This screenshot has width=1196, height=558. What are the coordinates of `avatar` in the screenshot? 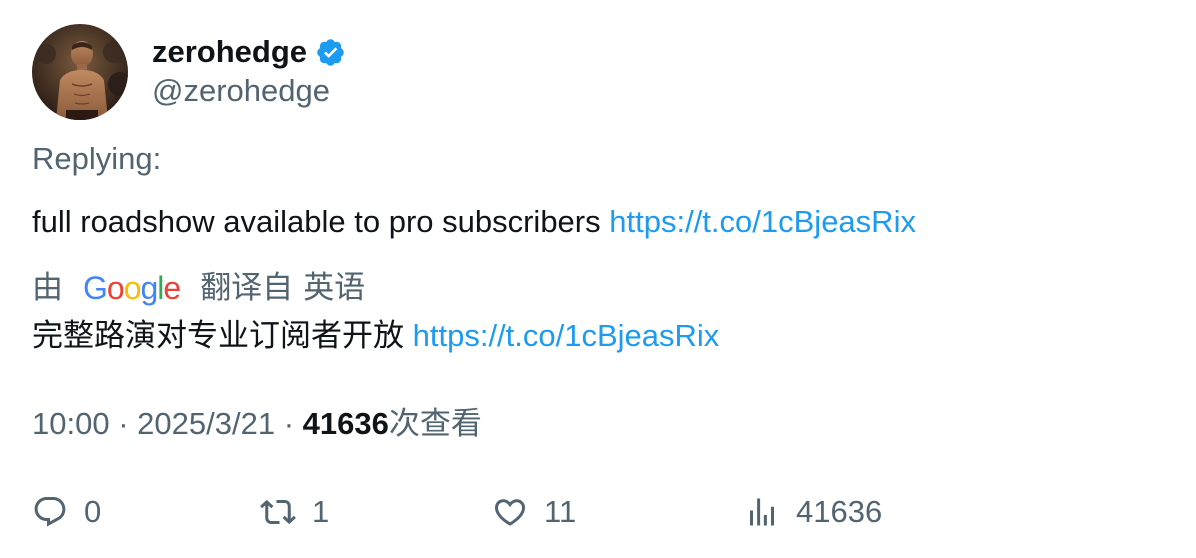 It's located at (80, 72).